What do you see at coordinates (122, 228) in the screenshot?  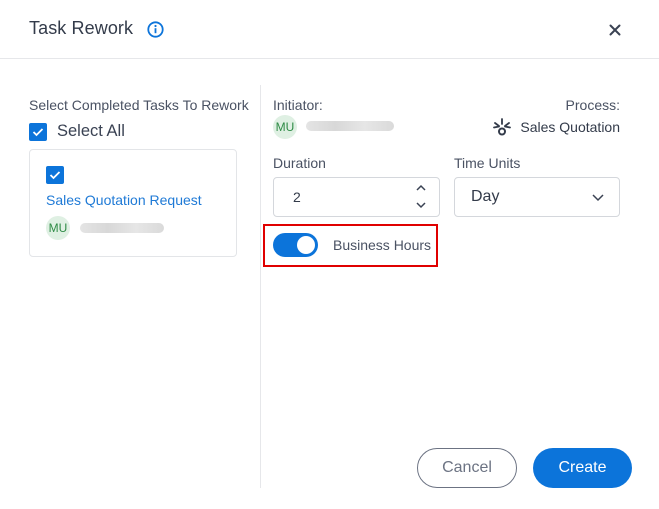 I see `redacted-user-name` at bounding box center [122, 228].